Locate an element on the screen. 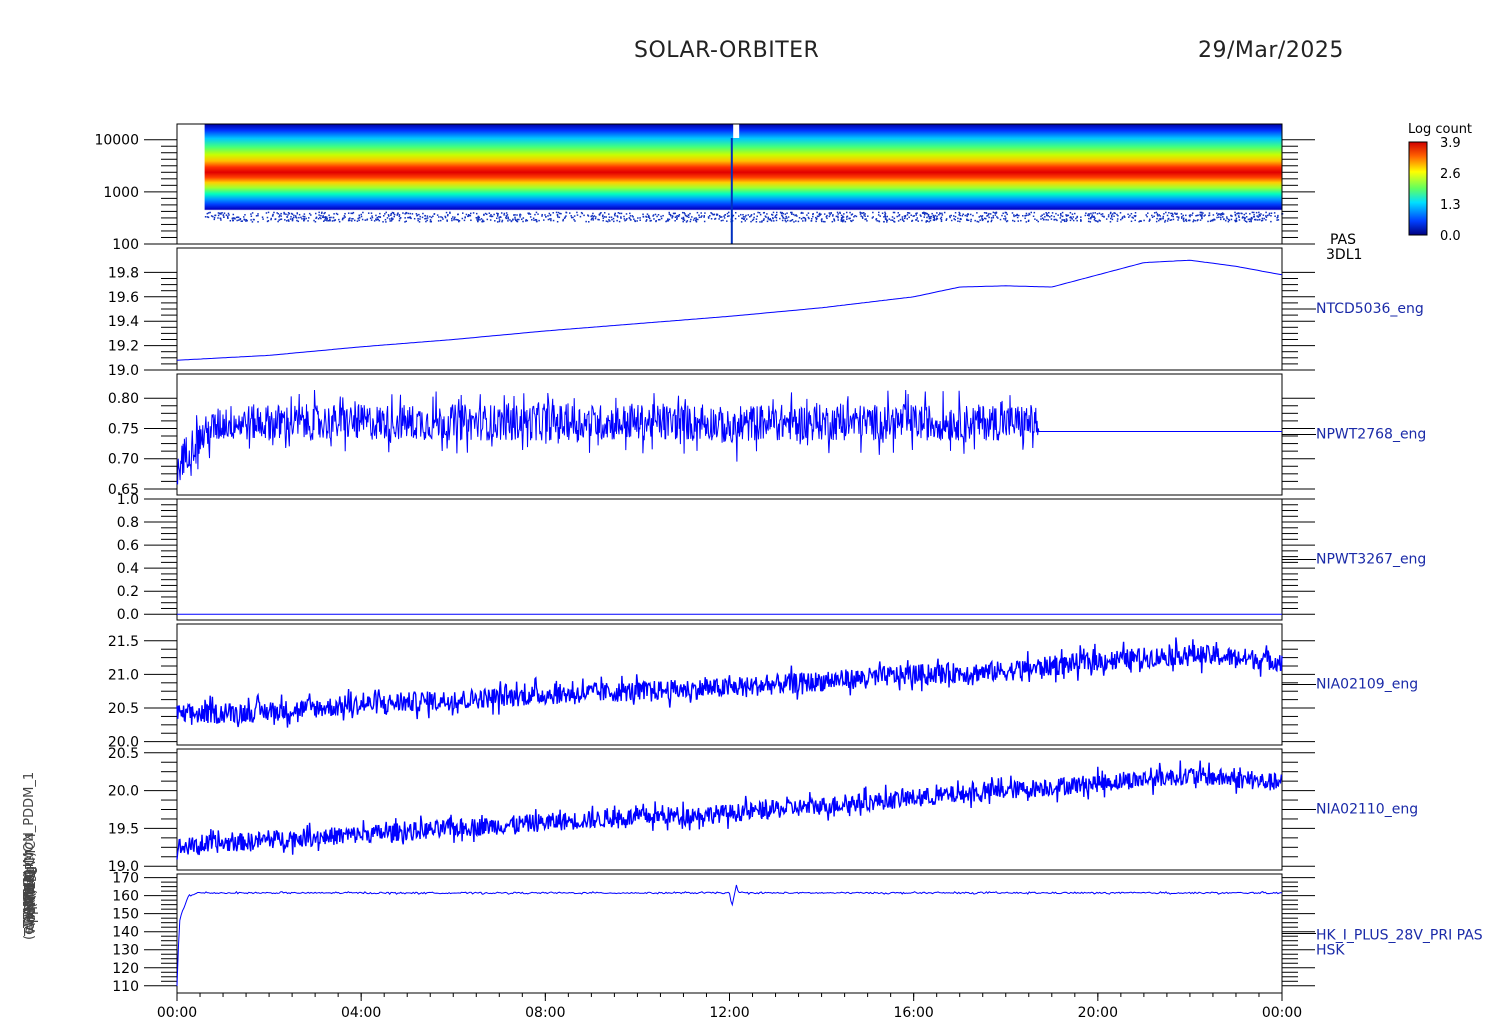 This screenshot has height=1020, width=1512. panel-label: PAS is located at coordinates (1343, 240).